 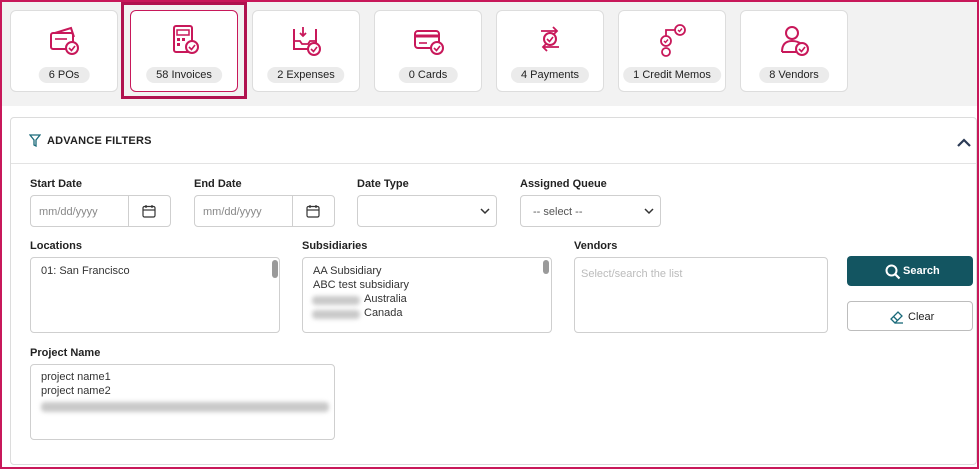 I want to click on end-date-field: mm/dd/yyyy, so click(x=264, y=211).